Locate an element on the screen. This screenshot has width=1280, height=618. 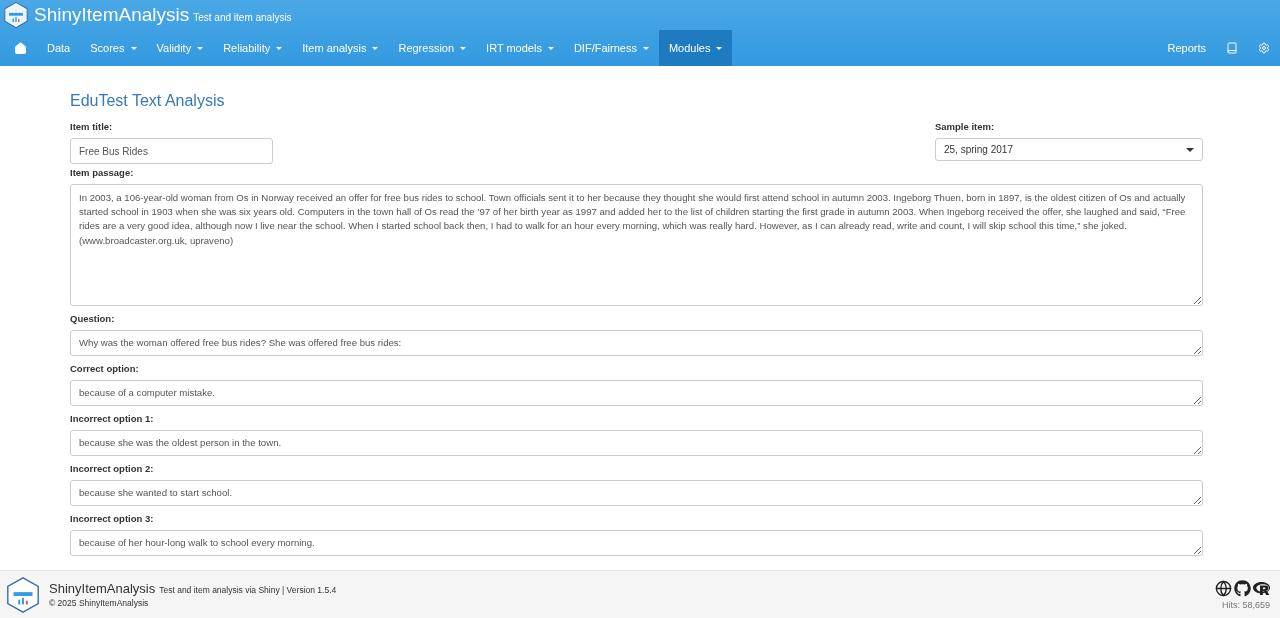
nav-tab: IRT models is located at coordinates (520, 48).